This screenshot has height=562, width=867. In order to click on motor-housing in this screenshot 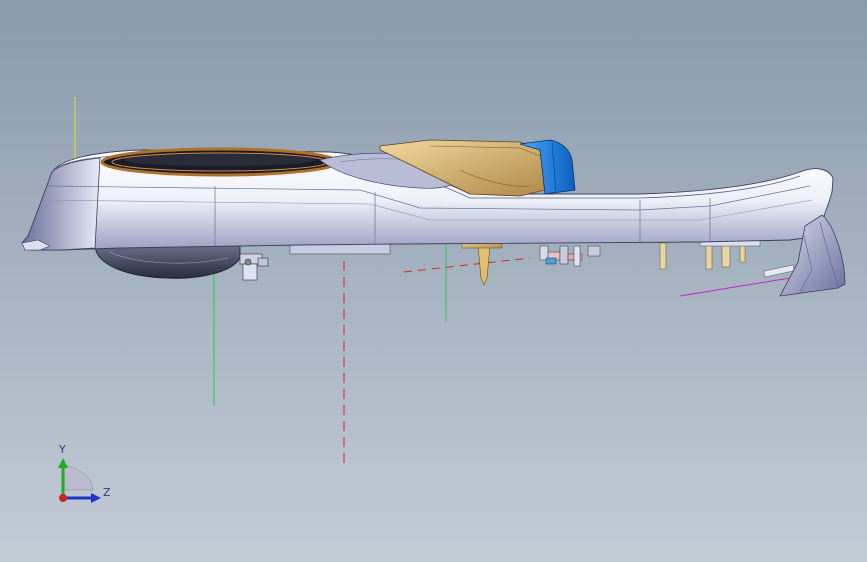, I will do `click(167, 261)`.